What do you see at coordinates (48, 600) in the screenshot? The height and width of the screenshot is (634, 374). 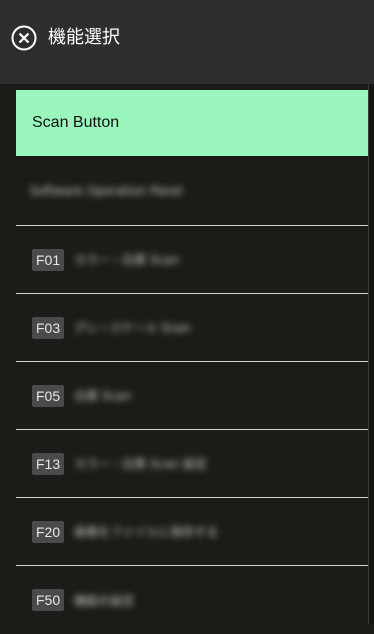 I see `function-code-badge: F50` at bounding box center [48, 600].